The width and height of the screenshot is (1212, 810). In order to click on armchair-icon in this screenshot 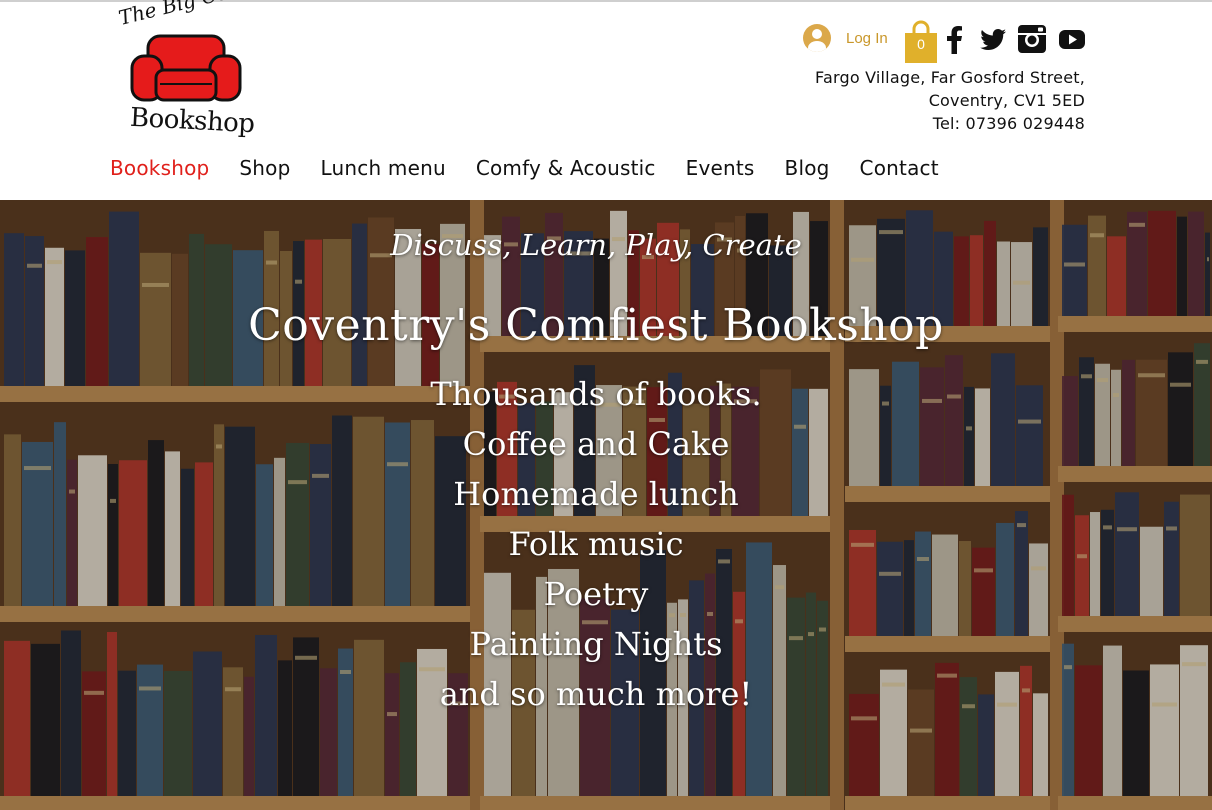, I will do `click(186, 68)`.